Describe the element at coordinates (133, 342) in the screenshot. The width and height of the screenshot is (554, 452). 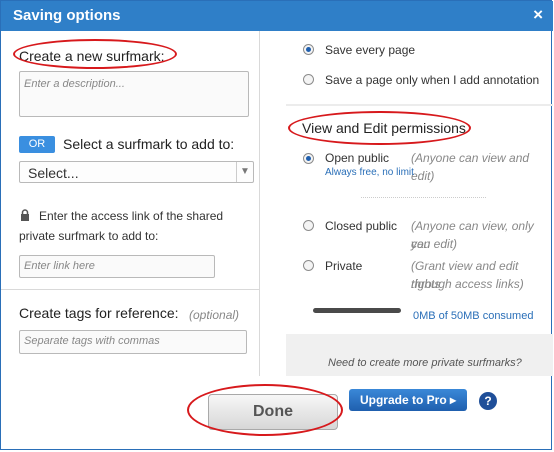
I see `tags-input: Separate tags with commas` at that location.